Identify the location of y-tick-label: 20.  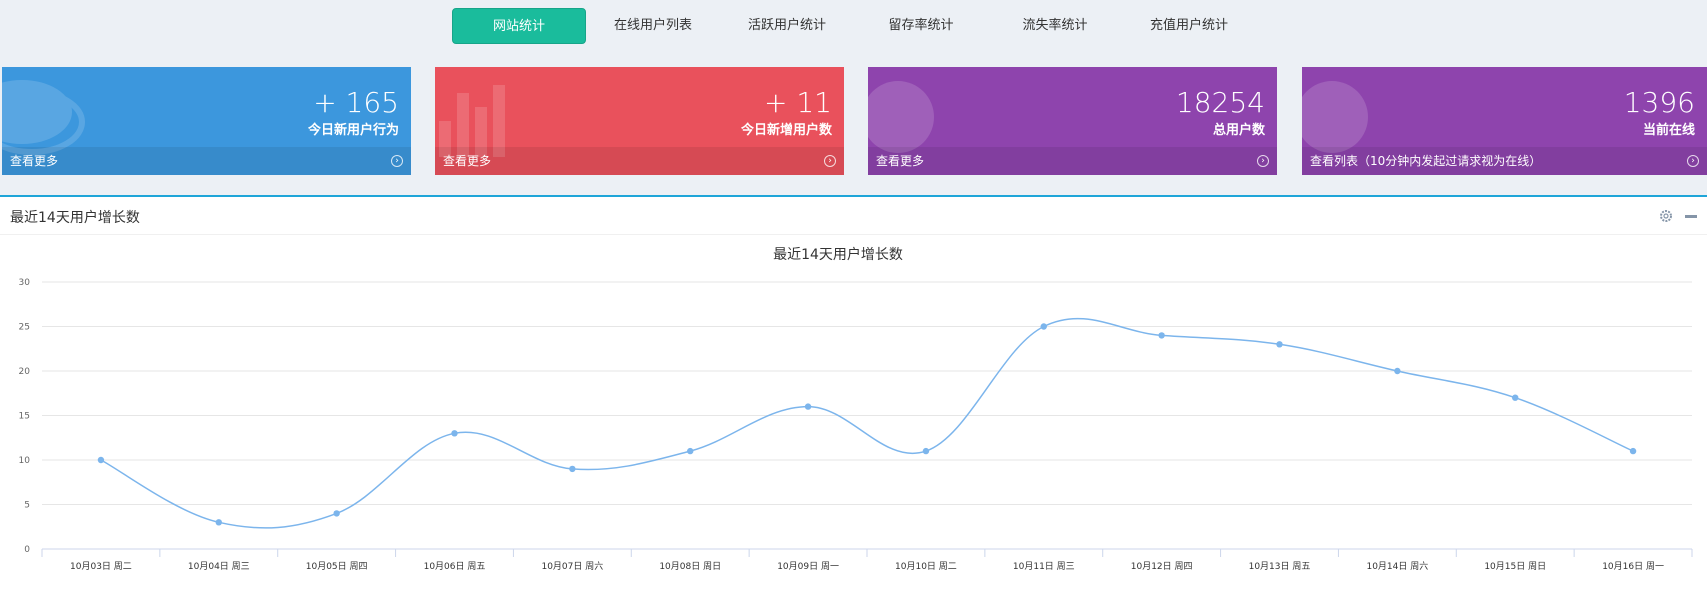
(25, 372).